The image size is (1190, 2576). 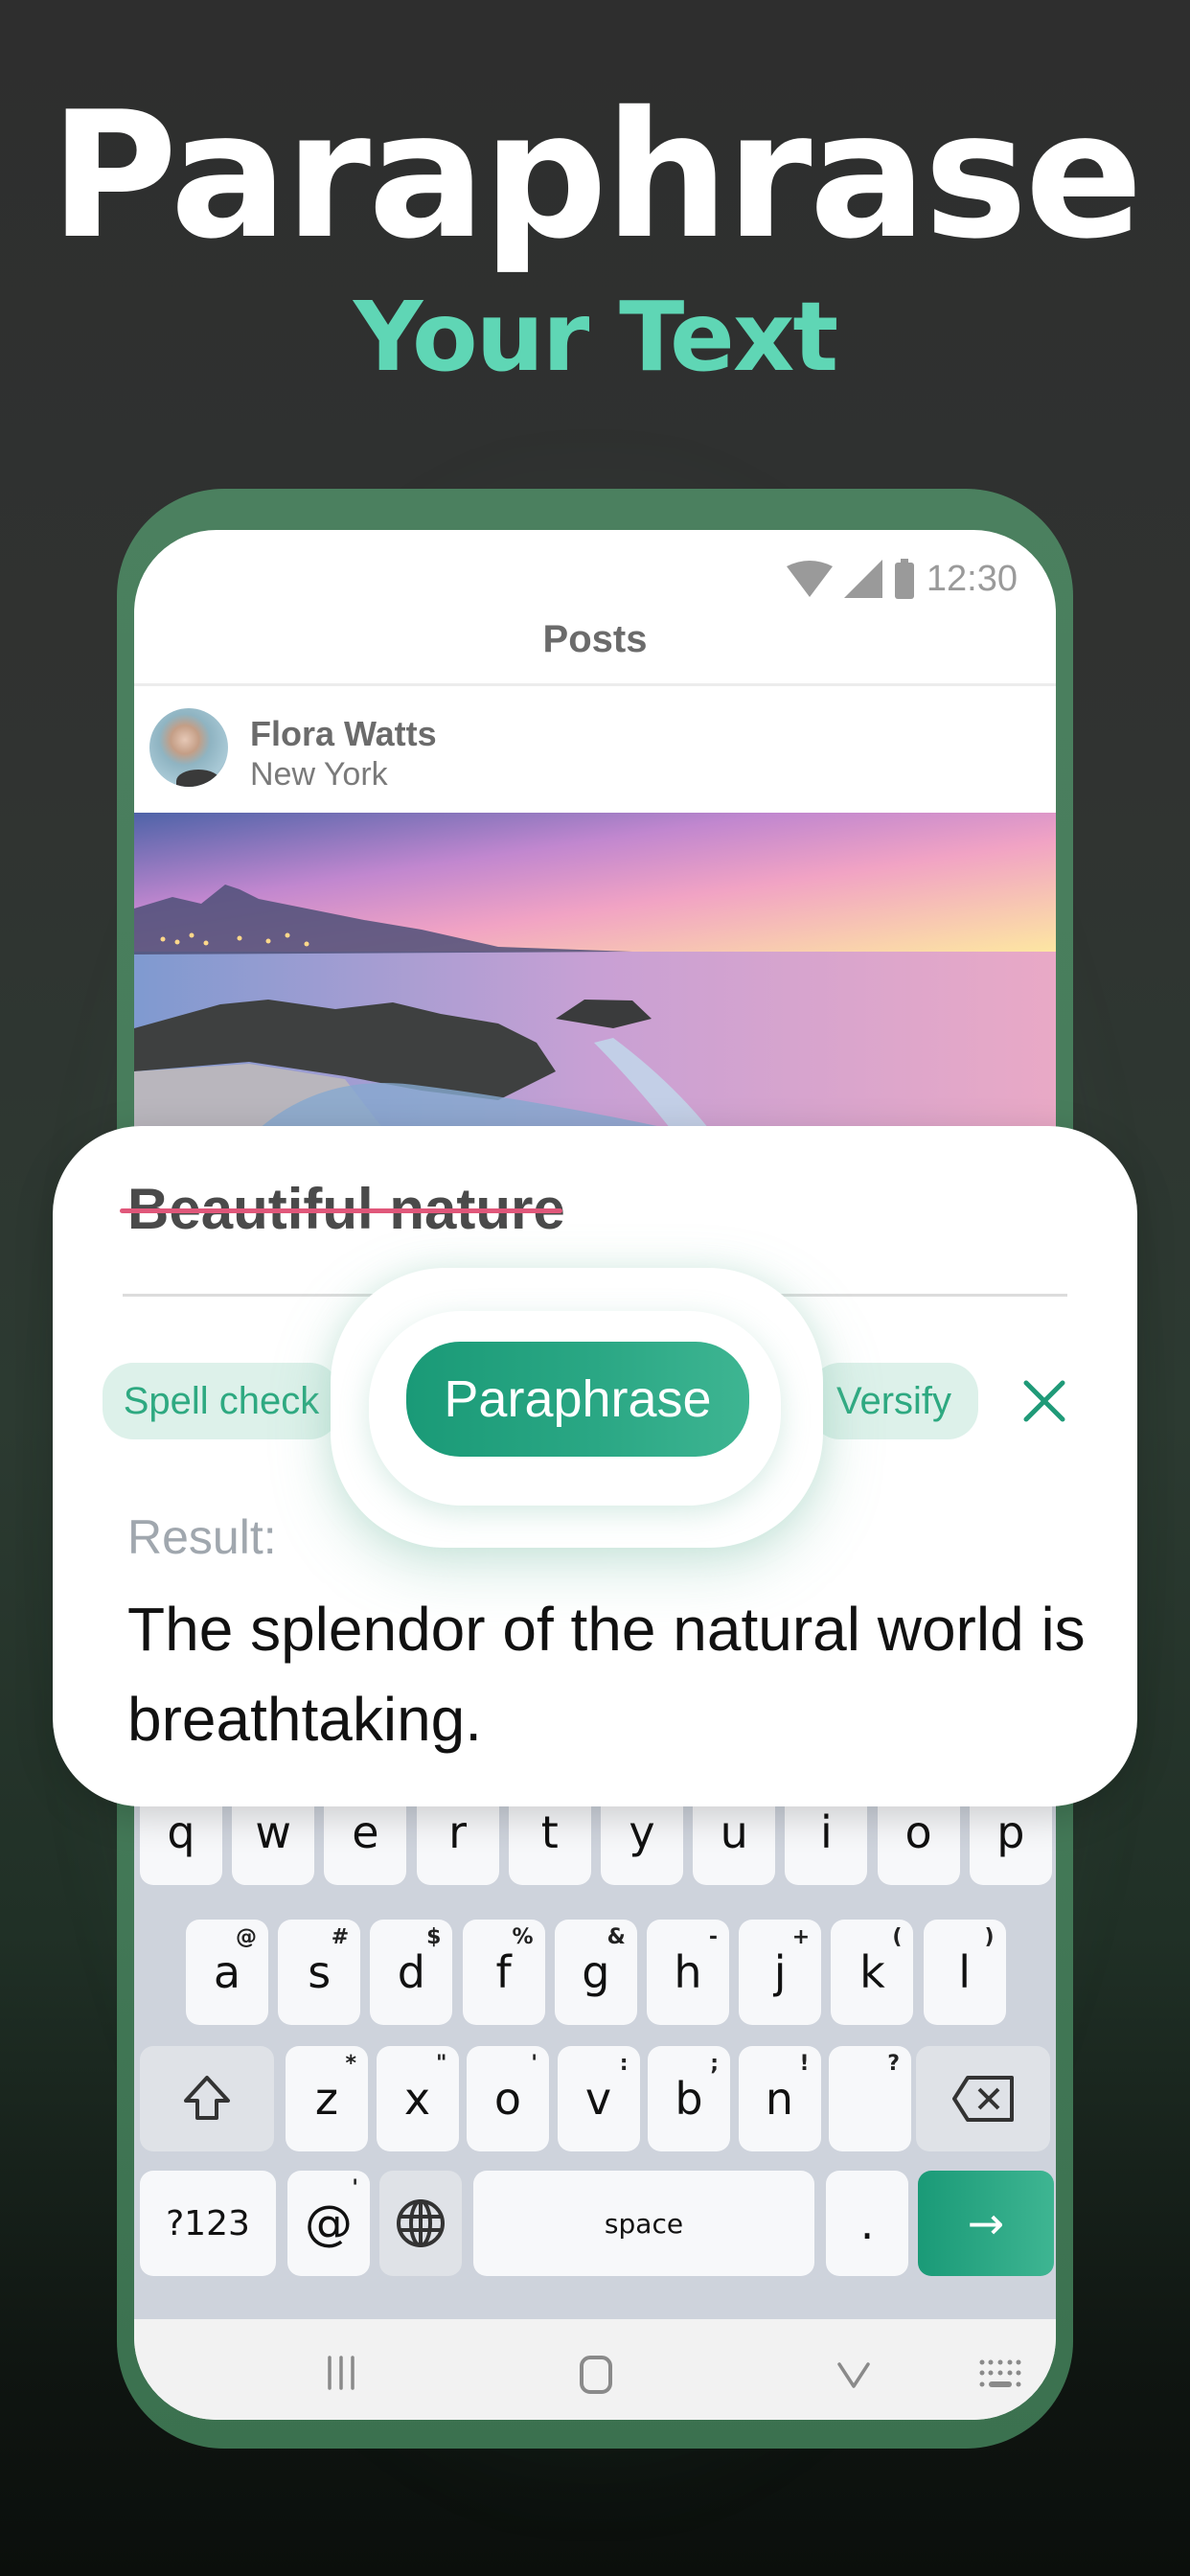 I want to click on spell-check-button: Spell check, so click(x=222, y=1401).